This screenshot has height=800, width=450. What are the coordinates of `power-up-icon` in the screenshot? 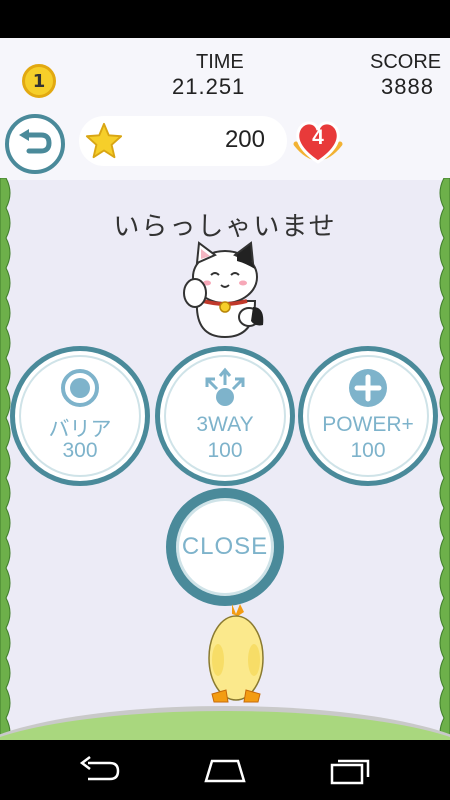 It's located at (368, 388).